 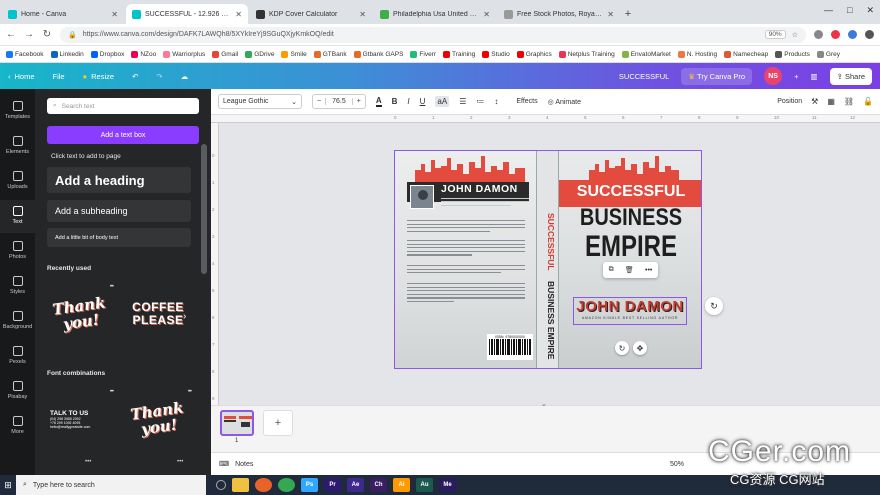 I want to click on bookmark-item: Namecheap, so click(x=746, y=54).